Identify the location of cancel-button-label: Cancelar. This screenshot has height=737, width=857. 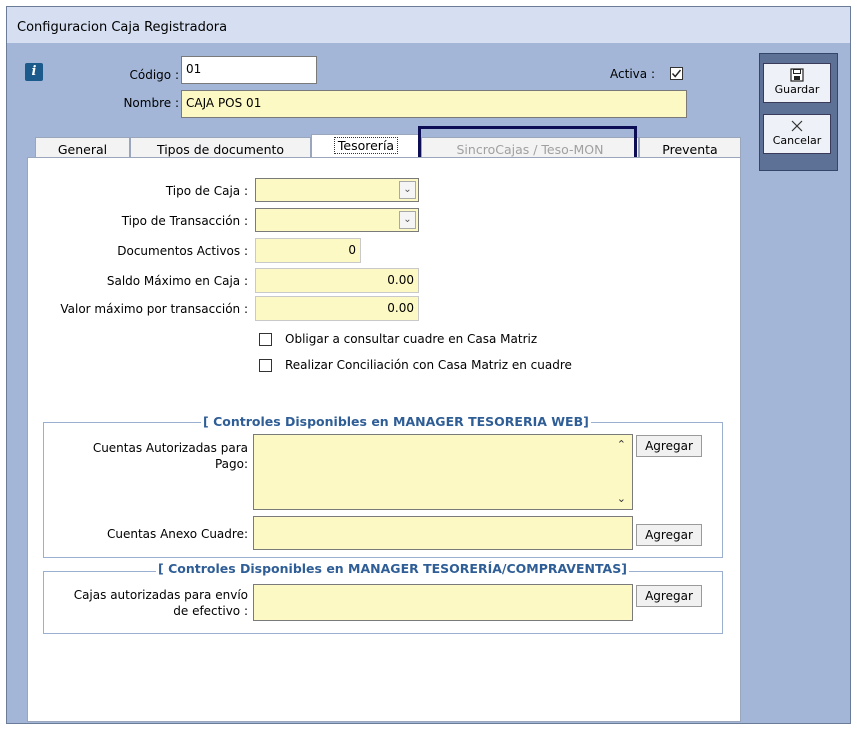
(797, 140).